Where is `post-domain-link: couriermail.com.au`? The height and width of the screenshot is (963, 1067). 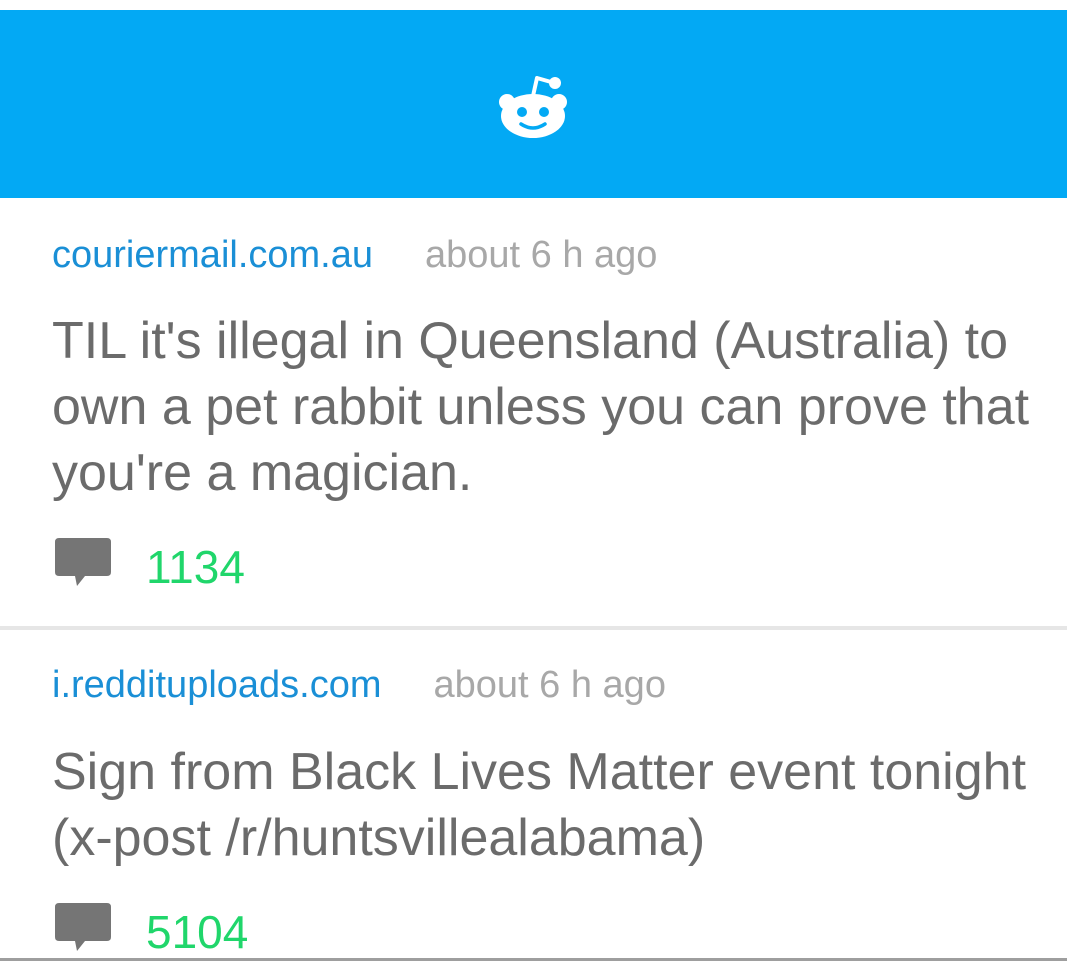 post-domain-link: couriermail.com.au is located at coordinates (212, 255).